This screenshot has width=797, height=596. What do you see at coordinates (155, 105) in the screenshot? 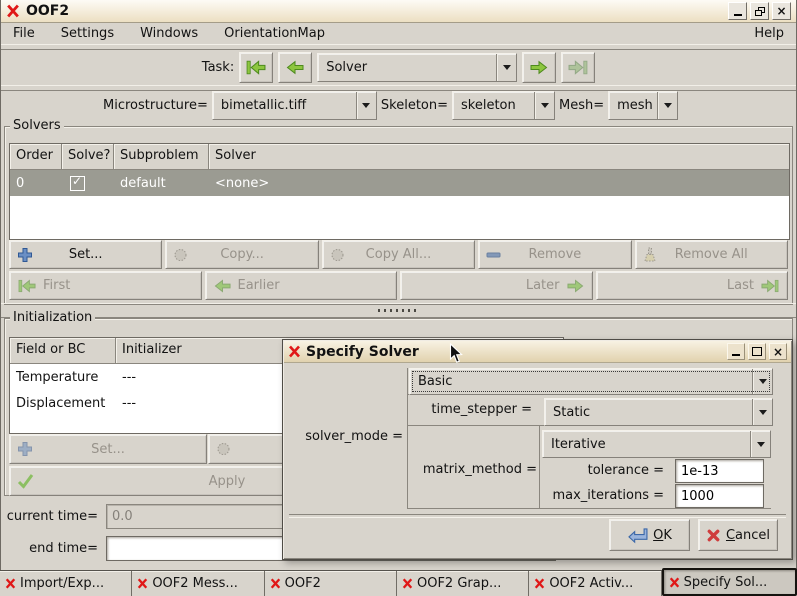
I see `microstructure-label: Microstructure=` at bounding box center [155, 105].